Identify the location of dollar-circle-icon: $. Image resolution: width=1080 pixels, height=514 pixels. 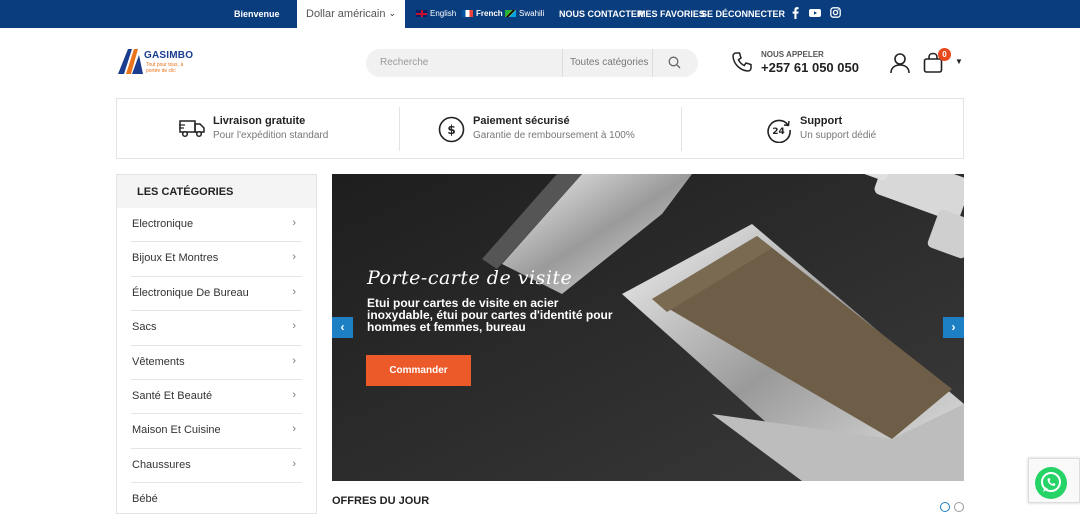
(451, 132).